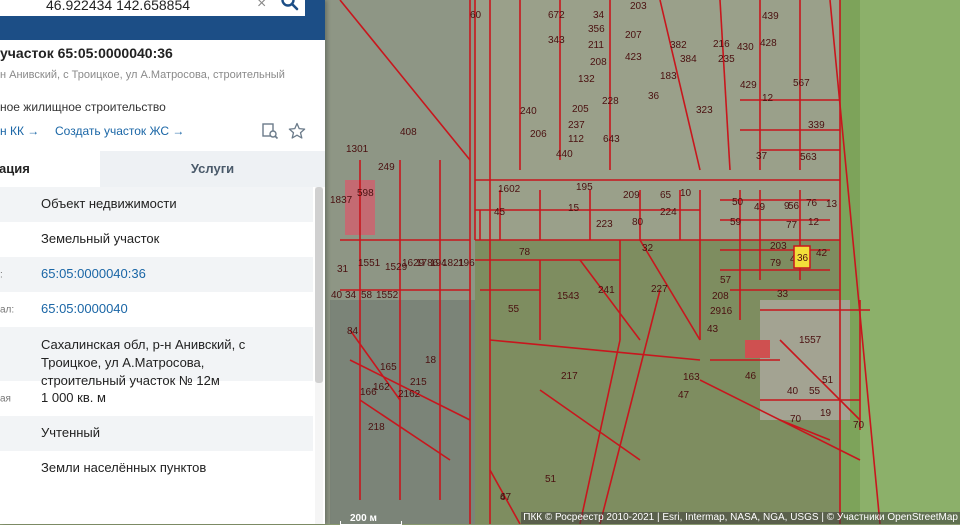 This screenshot has width=960, height=525. I want to click on plot-number-label: 165, so click(388, 367).